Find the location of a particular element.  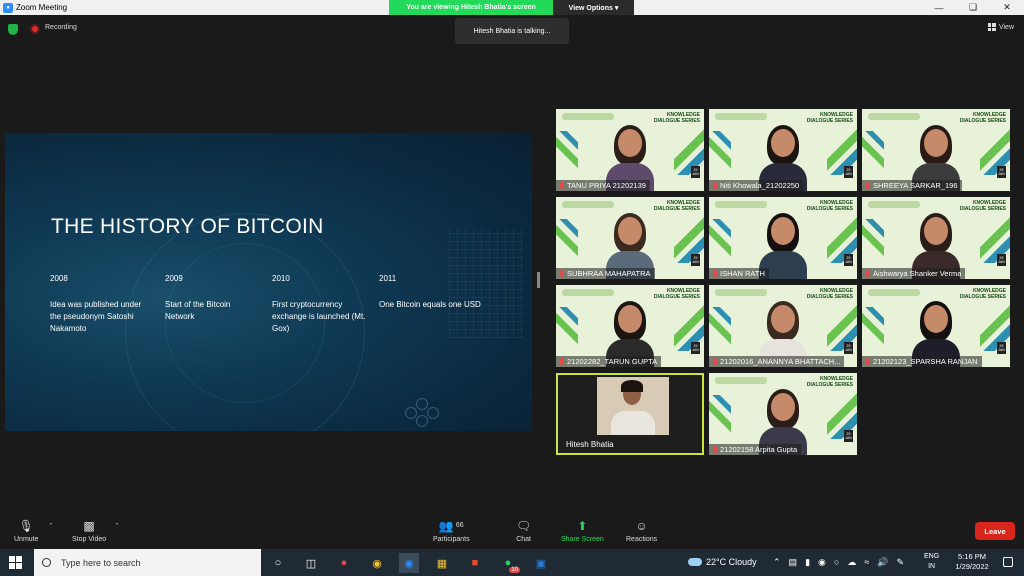

muted-mic-icon: 🎙 is located at coordinates (26, 525).